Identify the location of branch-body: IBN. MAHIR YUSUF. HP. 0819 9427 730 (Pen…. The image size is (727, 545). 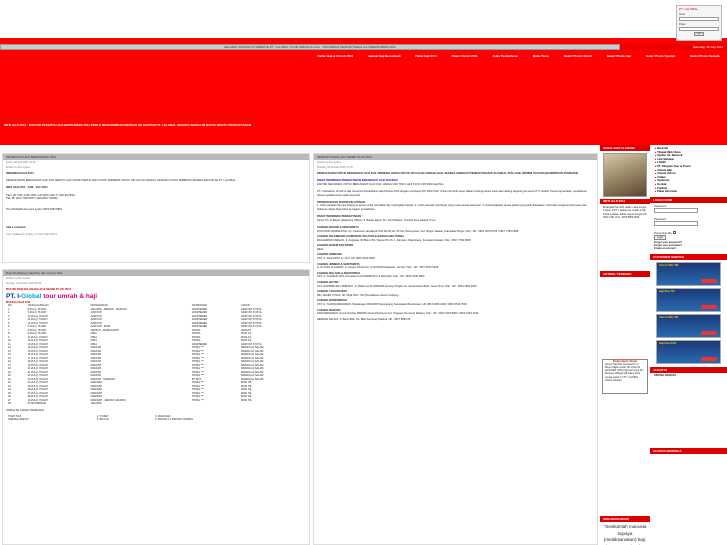
(358, 295).